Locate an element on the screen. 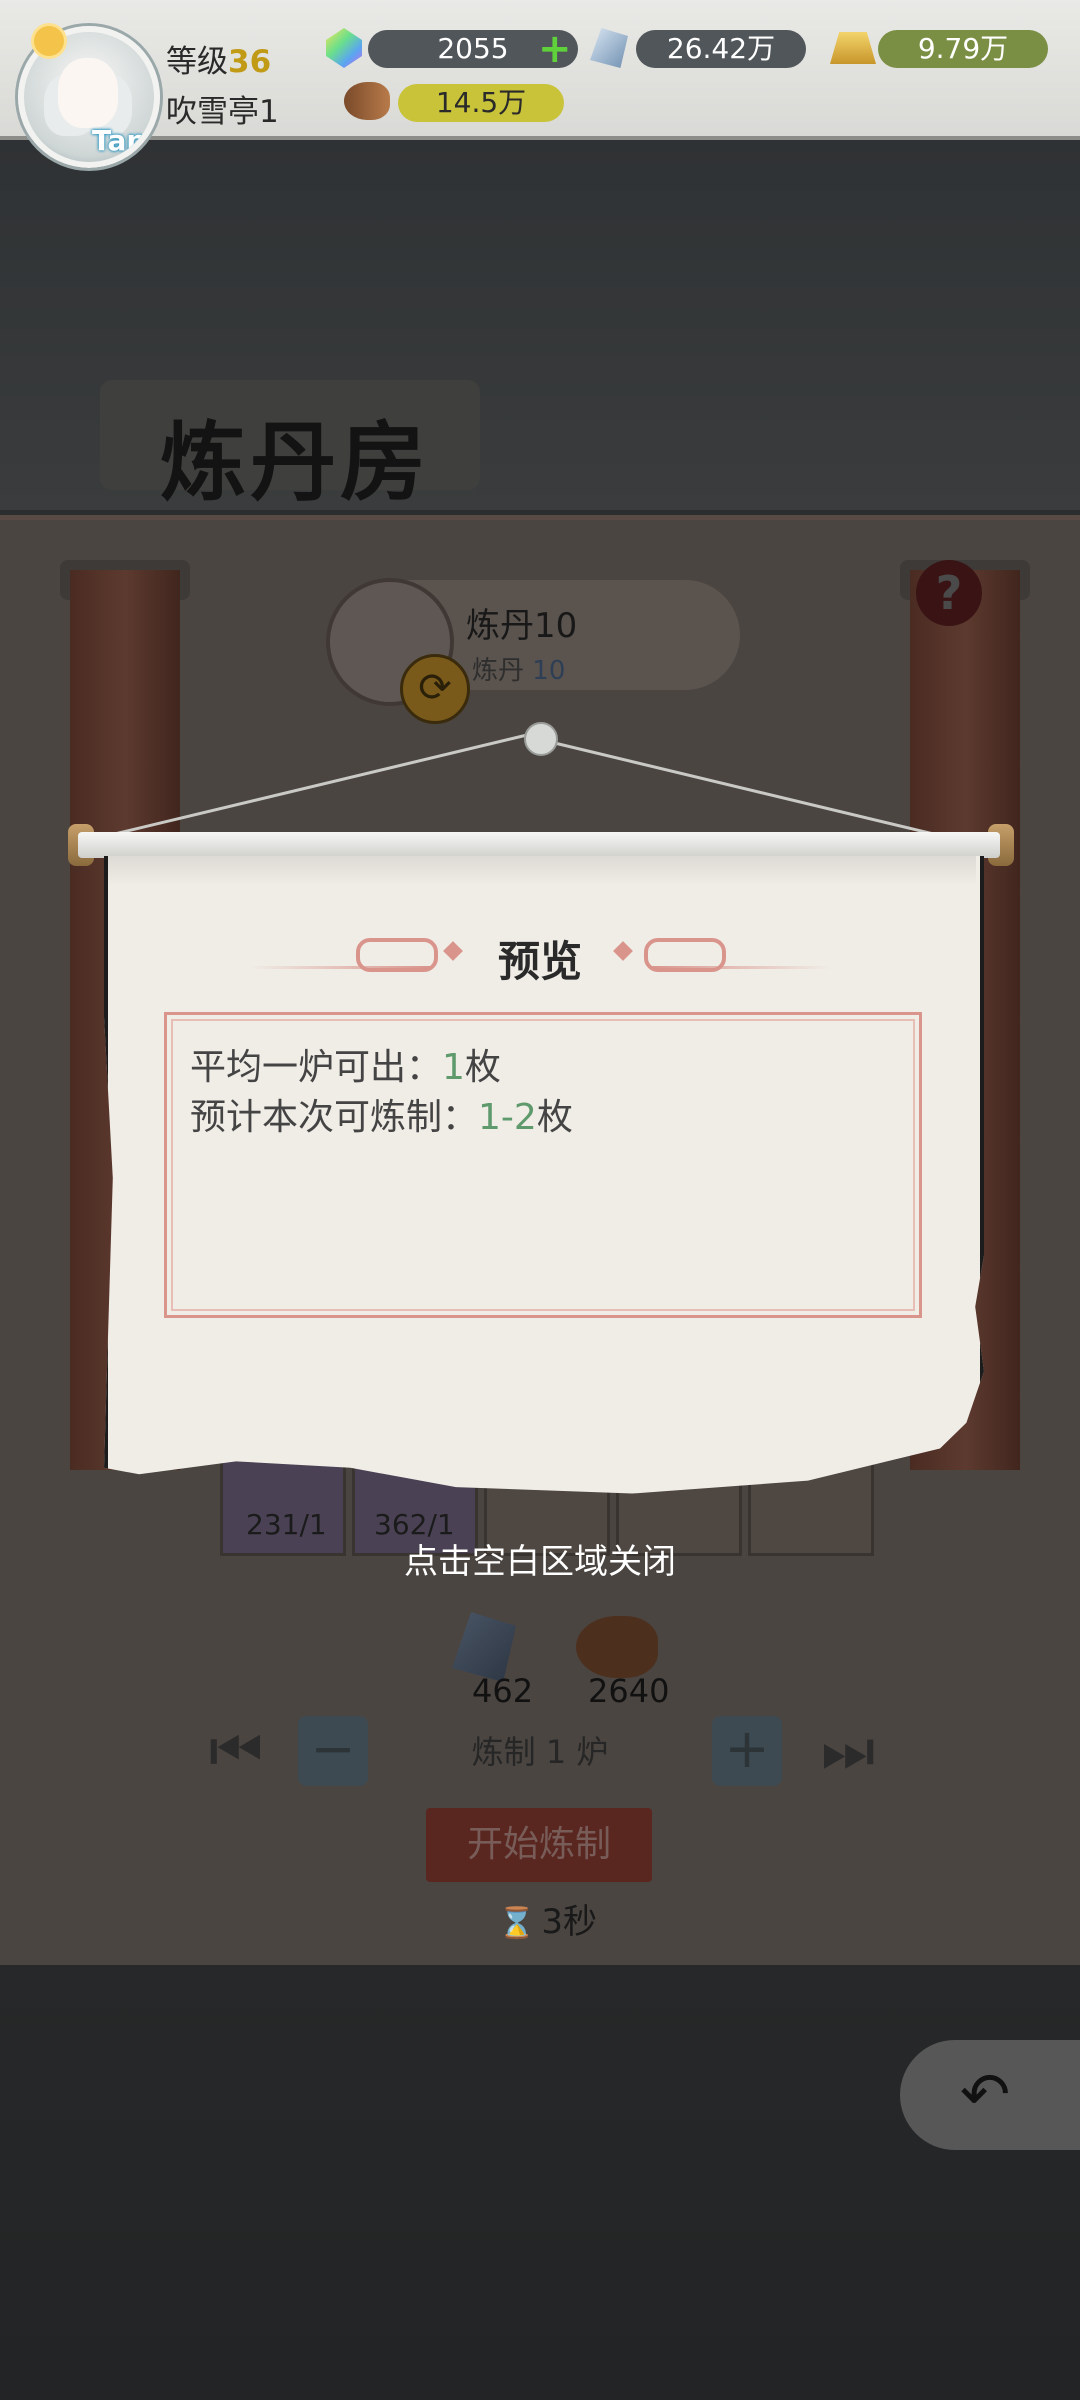 The width and height of the screenshot is (1080, 2400). close-hint: 点击空白区域关闭 is located at coordinates (540, 1558).